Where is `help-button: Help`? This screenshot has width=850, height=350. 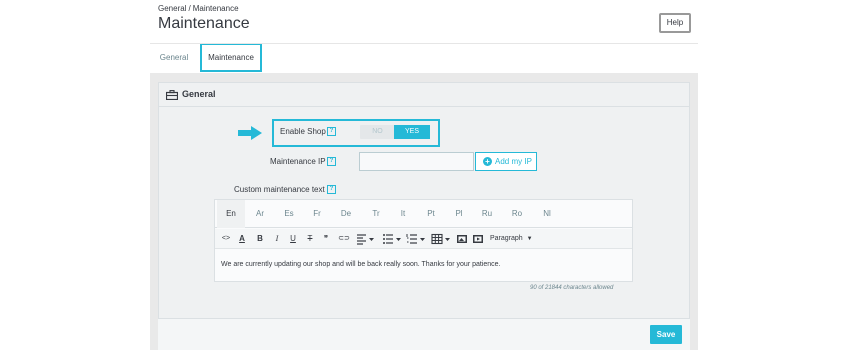 help-button: Help is located at coordinates (675, 23).